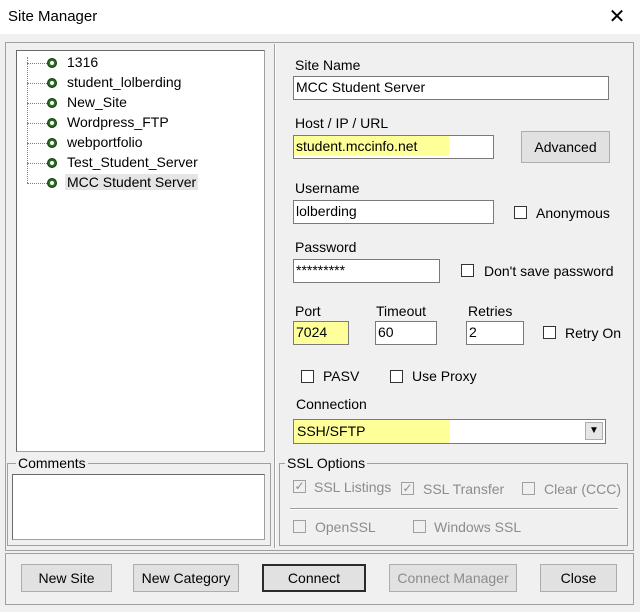 The height and width of the screenshot is (612, 640). What do you see at coordinates (345, 527) in the screenshot?
I see `openssl-label: OpenSSL` at bounding box center [345, 527].